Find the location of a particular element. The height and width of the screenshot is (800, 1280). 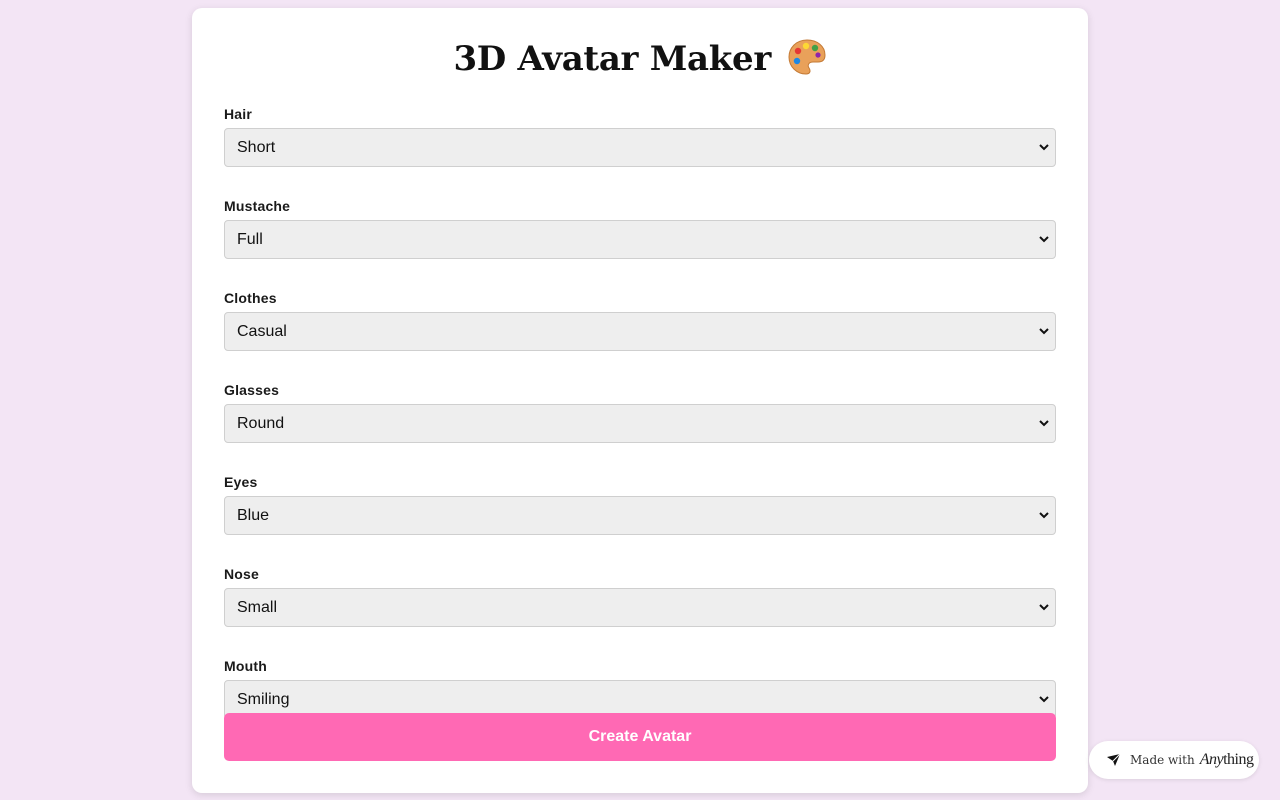

brand-rest-part: thing is located at coordinates (1238, 759).